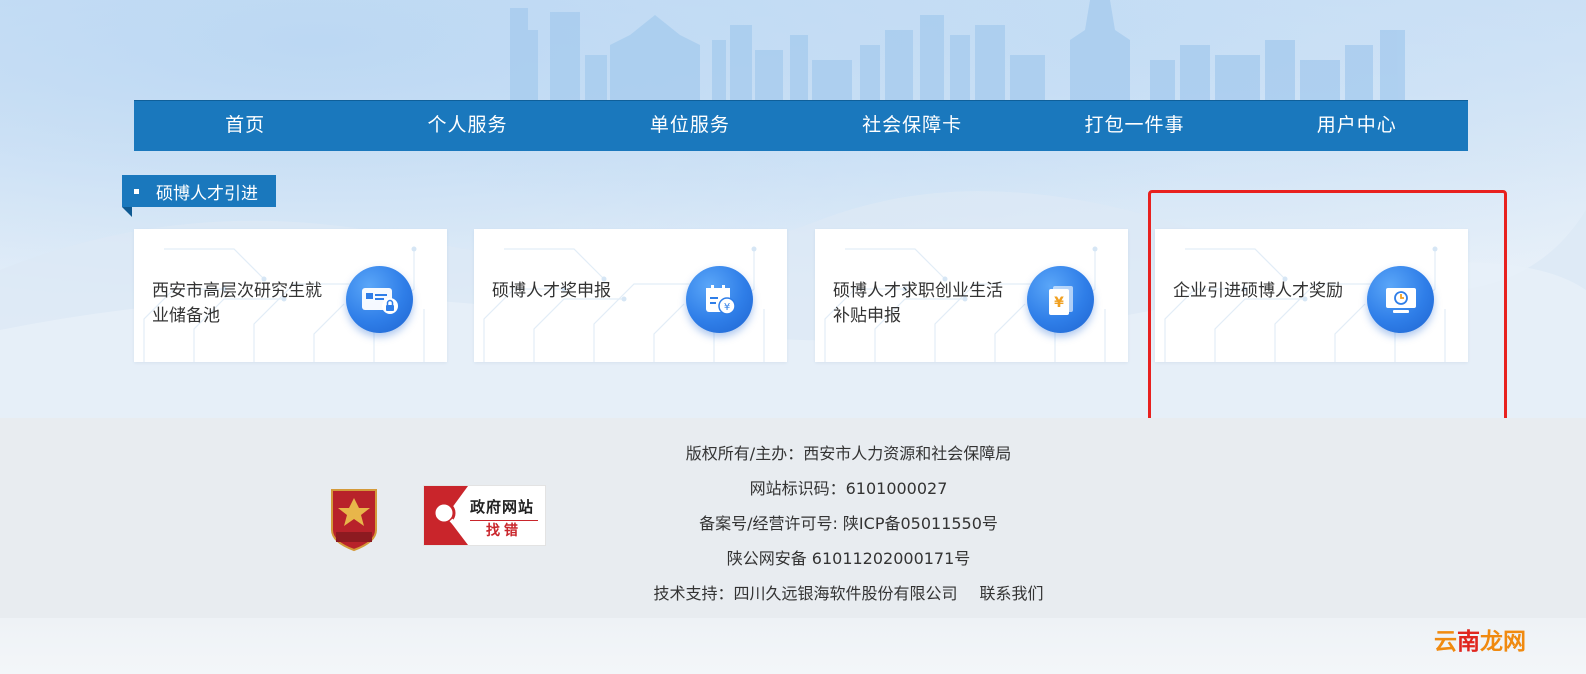 Image resolution: width=1586 pixels, height=674 pixels. What do you see at coordinates (207, 193) in the screenshot?
I see `section-title: 硕博人才引进` at bounding box center [207, 193].